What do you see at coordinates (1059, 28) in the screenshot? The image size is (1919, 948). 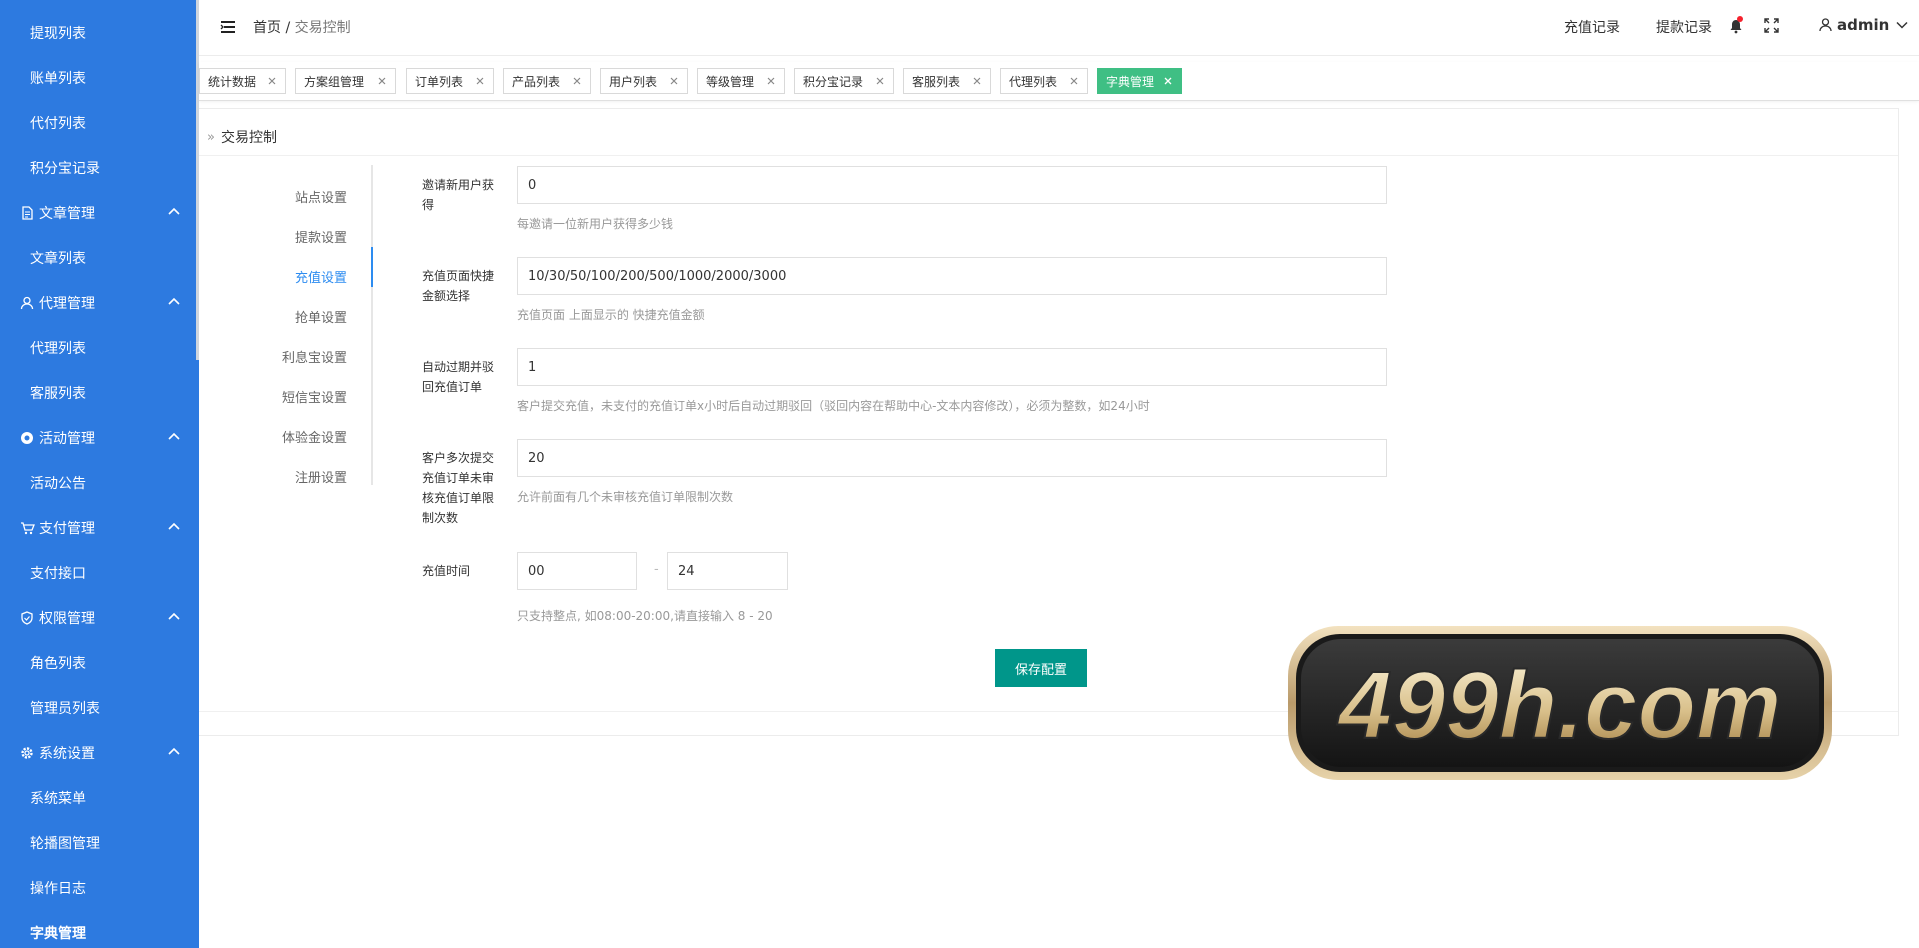 I see `top-header: 首页 / 交易控制 充值记录 提款记录 admin` at bounding box center [1059, 28].